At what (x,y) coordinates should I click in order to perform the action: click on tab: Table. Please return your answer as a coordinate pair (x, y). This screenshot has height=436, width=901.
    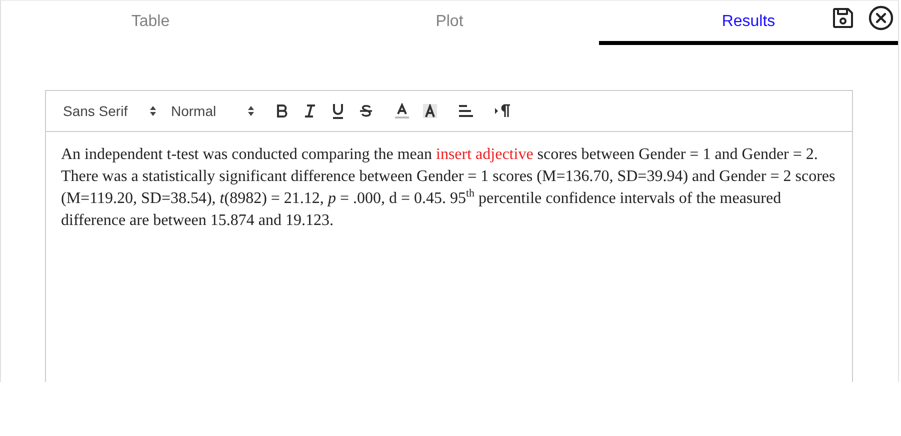
    Looking at the image, I should click on (150, 23).